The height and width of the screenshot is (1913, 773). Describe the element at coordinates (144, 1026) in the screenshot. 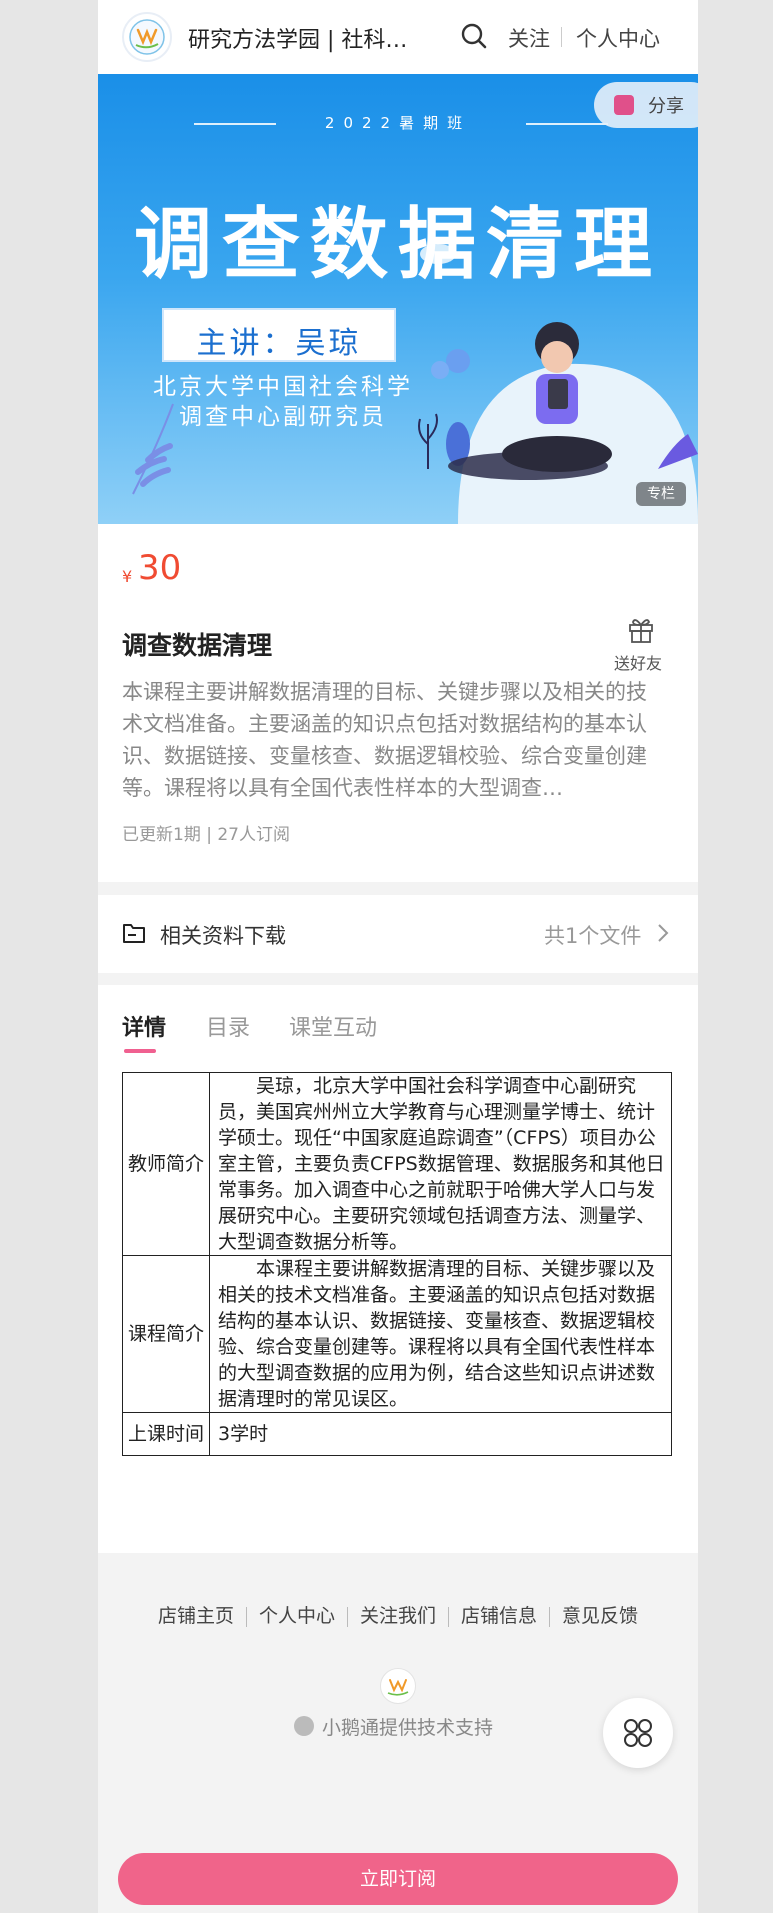

I see `tab-details: 详情` at that location.